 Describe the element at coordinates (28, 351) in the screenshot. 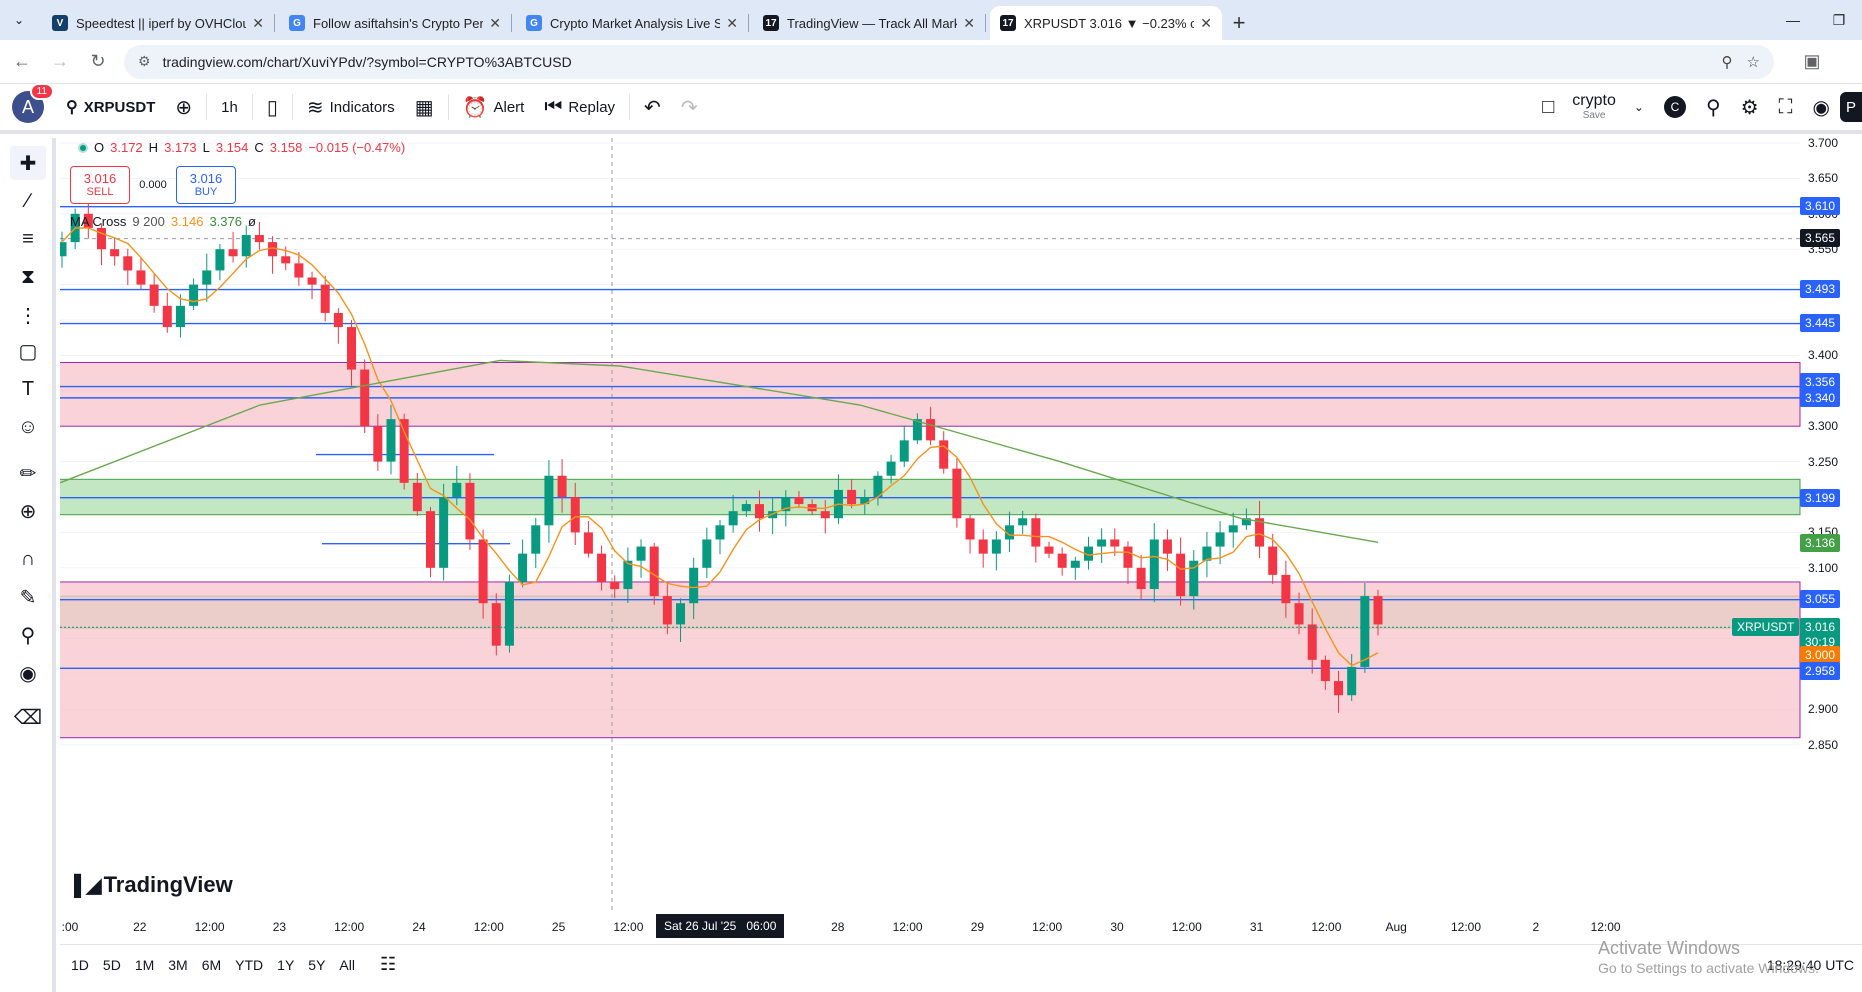

I see `shapes-rectangle-icon: ▢` at that location.